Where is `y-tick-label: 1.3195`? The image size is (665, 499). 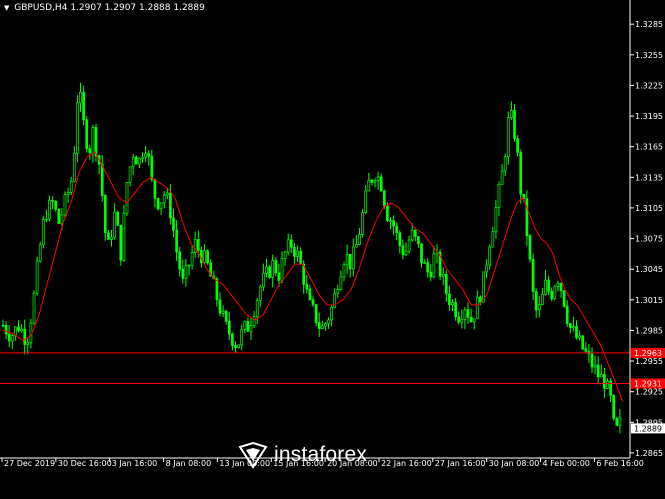 y-tick-label: 1.3195 is located at coordinates (649, 116).